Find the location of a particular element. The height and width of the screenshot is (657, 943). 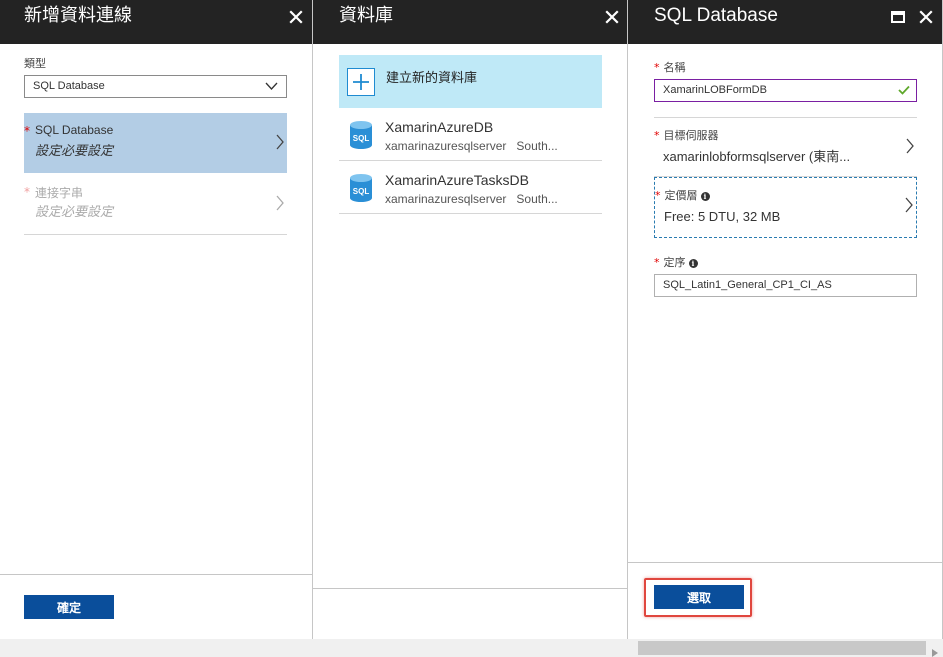

maximize-icon is located at coordinates (898, 17).